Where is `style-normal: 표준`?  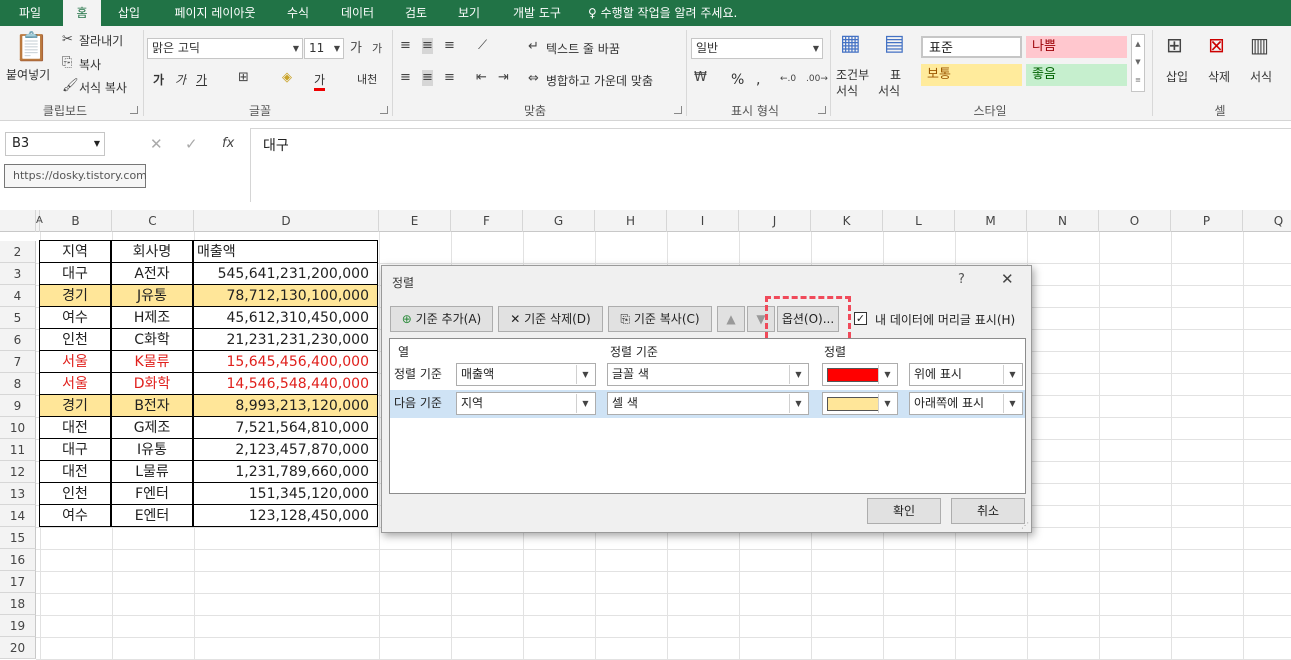
style-normal: 표준 is located at coordinates (971, 47).